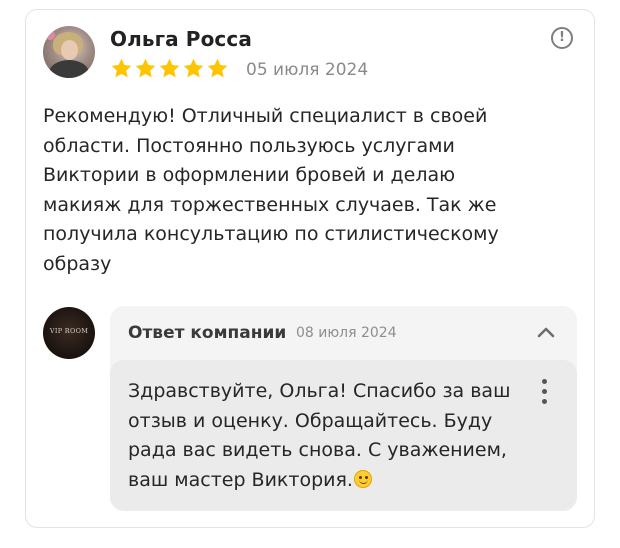  I want to click on reply-text-last: ваш мастер Виктория., so click(240, 479).